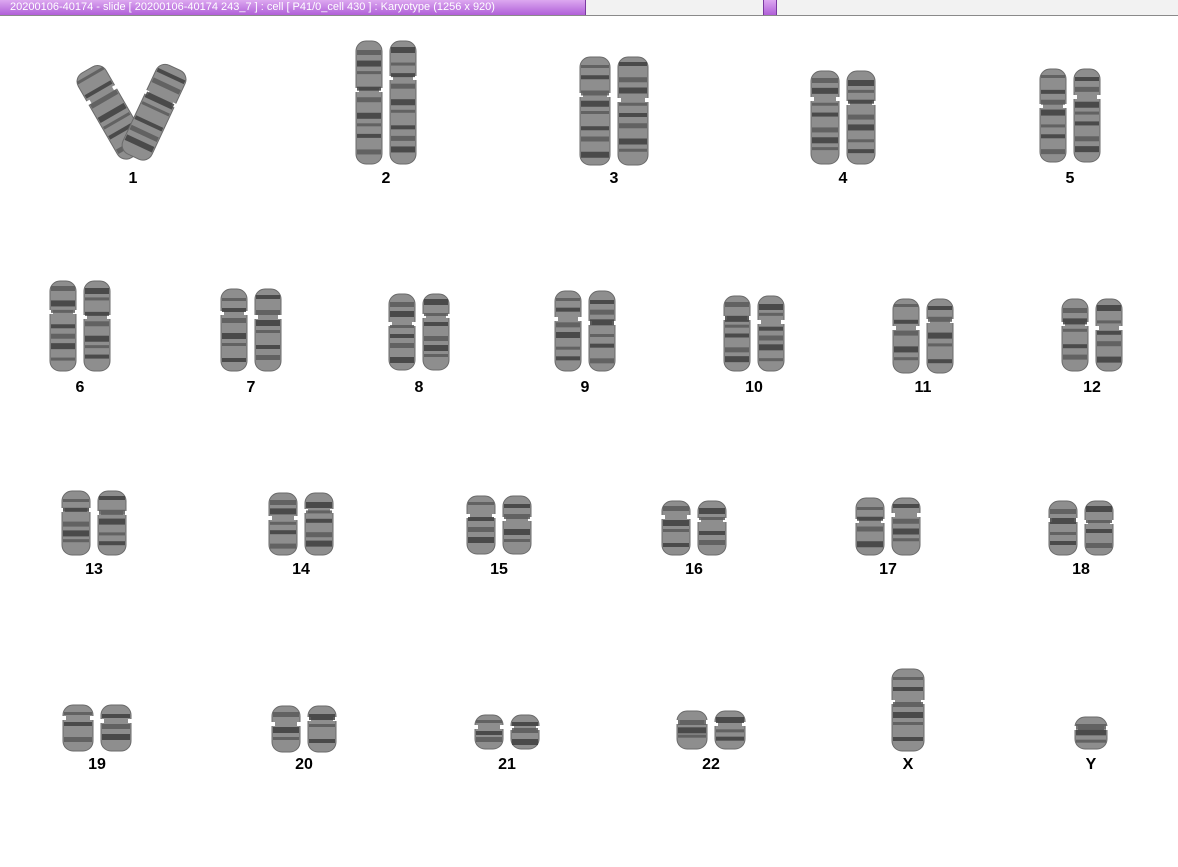 The width and height of the screenshot is (1178, 867). Describe the element at coordinates (251, 343) in the screenshot. I see `chromosome-pair-7: 7` at that location.